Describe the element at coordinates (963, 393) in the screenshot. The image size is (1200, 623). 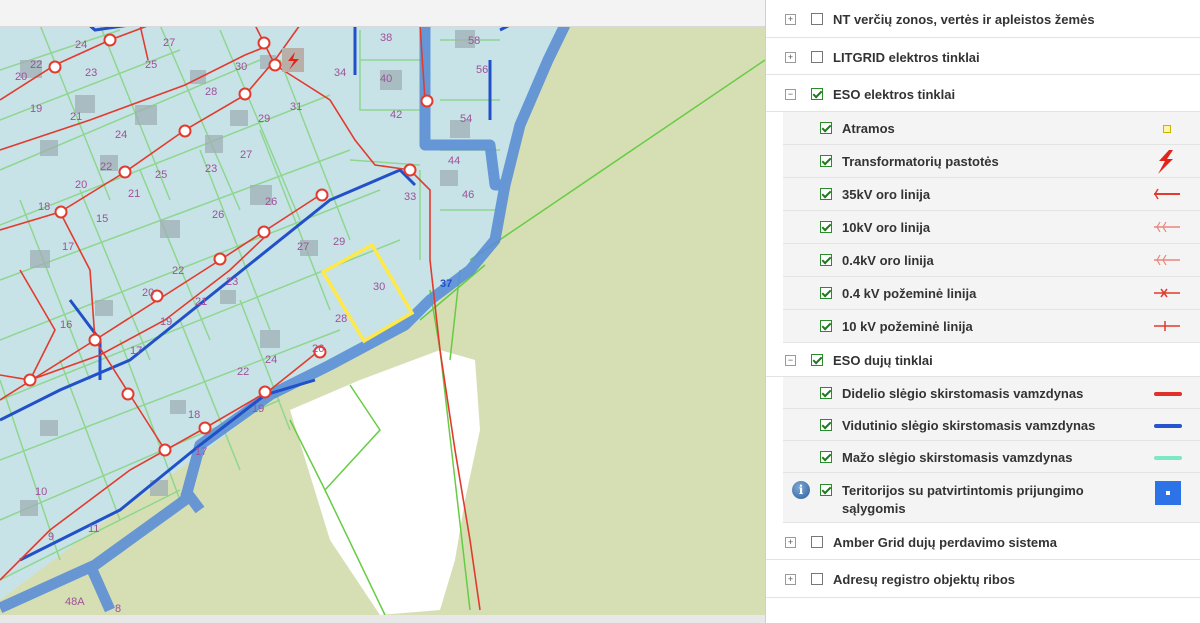
I see `layer-label: Didelio slėgio skirstomasis vamzdynas` at that location.